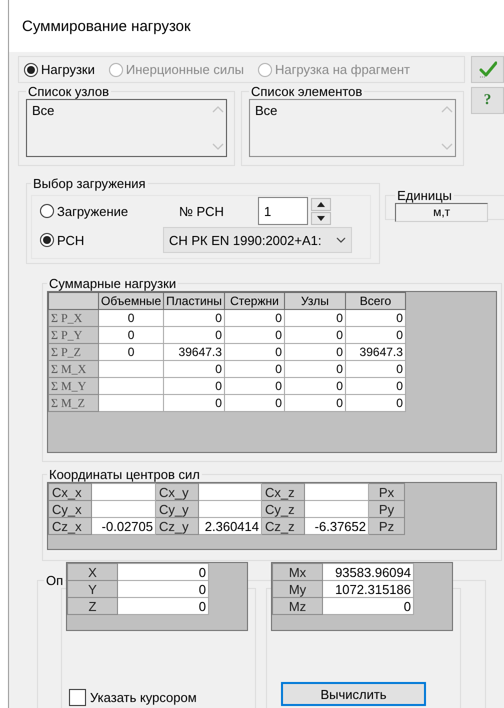  I want to click on column-header: Объемные, so click(131, 301).